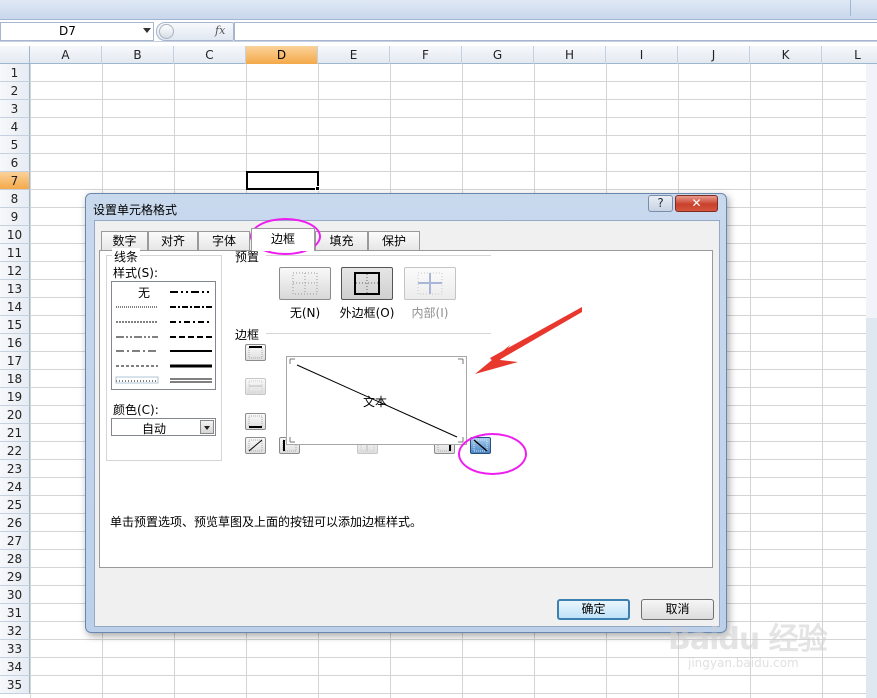 This screenshot has height=698, width=877. I want to click on row-header: 27, so click(15, 541).